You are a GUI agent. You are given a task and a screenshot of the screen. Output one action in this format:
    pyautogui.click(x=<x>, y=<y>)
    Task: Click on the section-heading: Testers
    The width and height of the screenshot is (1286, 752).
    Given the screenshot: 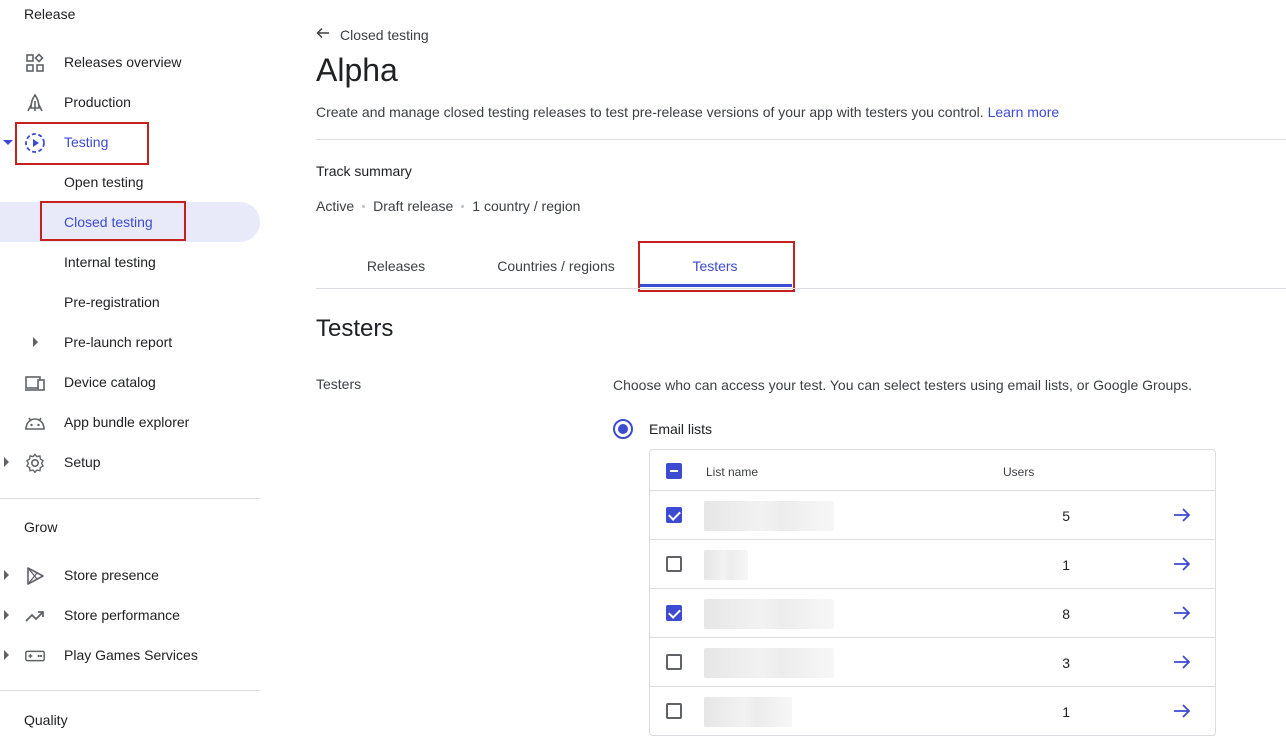 What is the action you would take?
    pyautogui.click(x=355, y=328)
    